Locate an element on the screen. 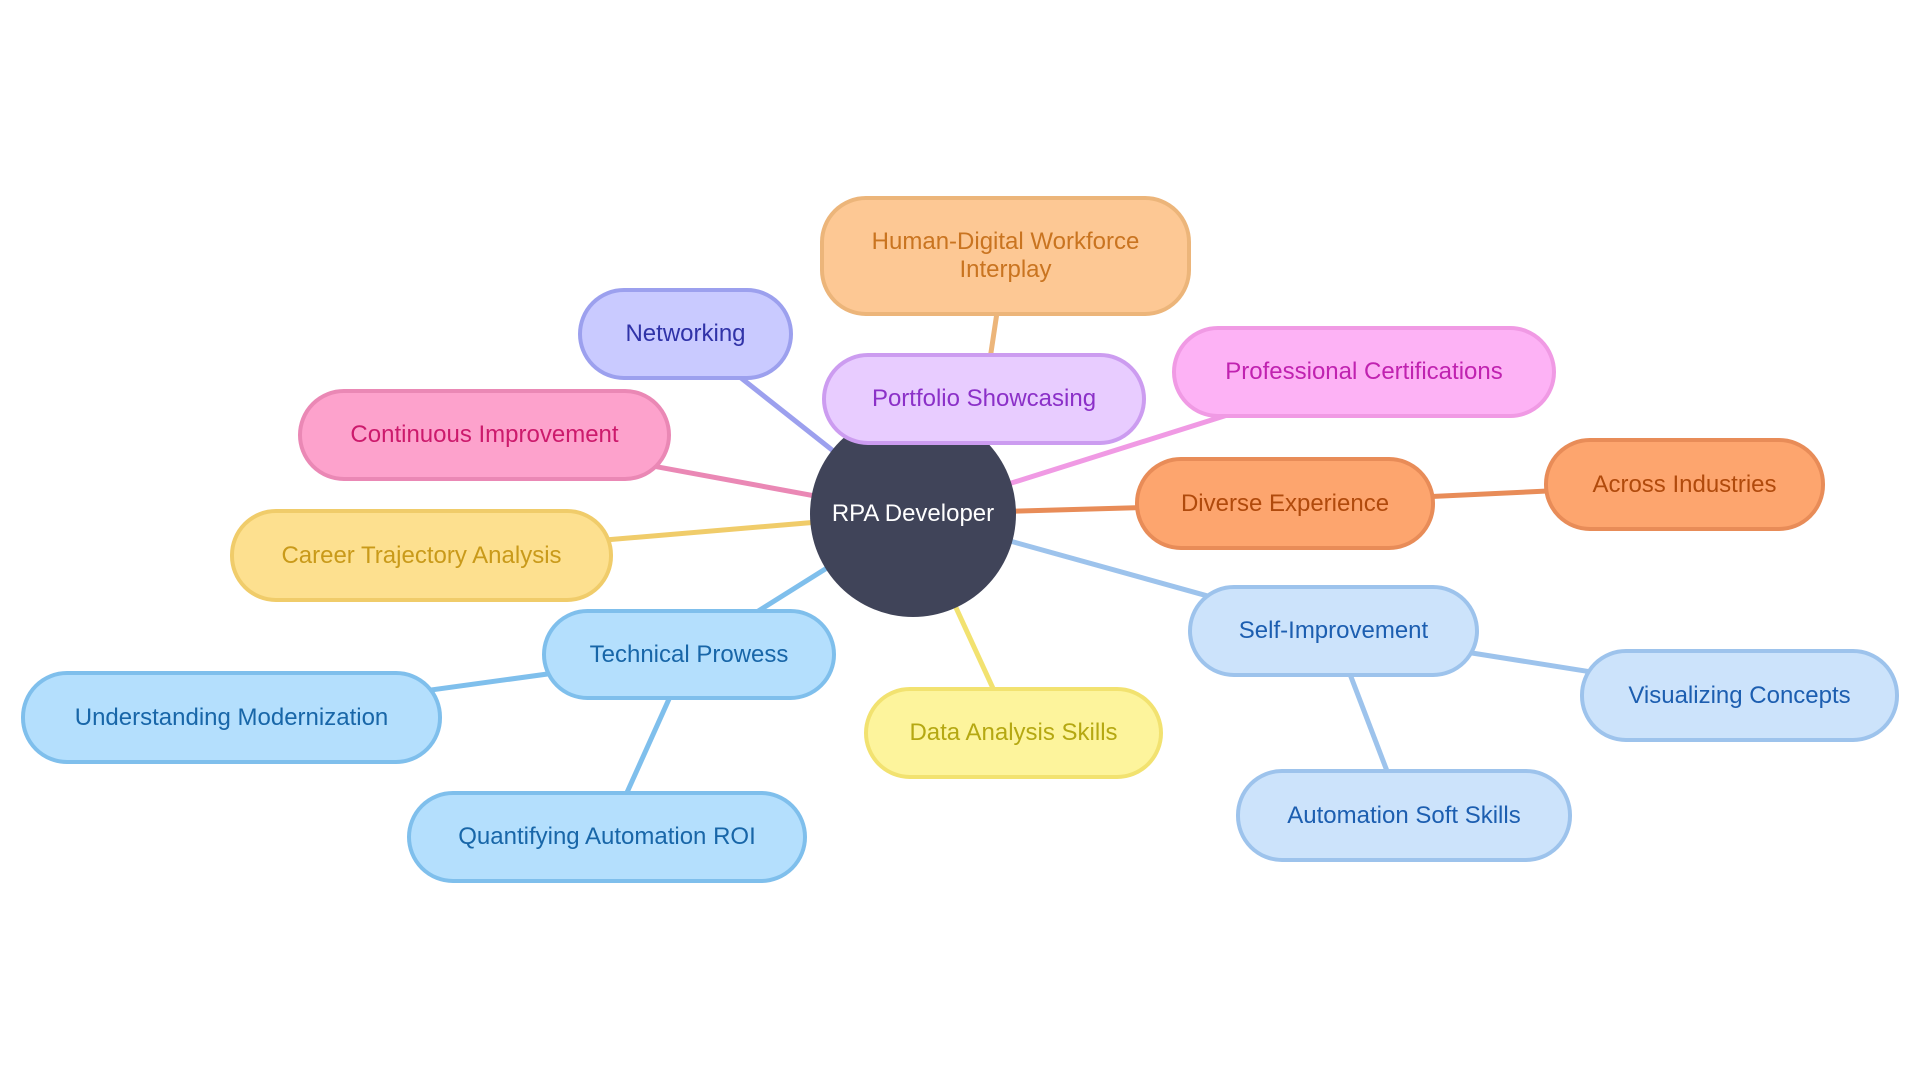  root-label: RPA Developer is located at coordinates (913, 513).